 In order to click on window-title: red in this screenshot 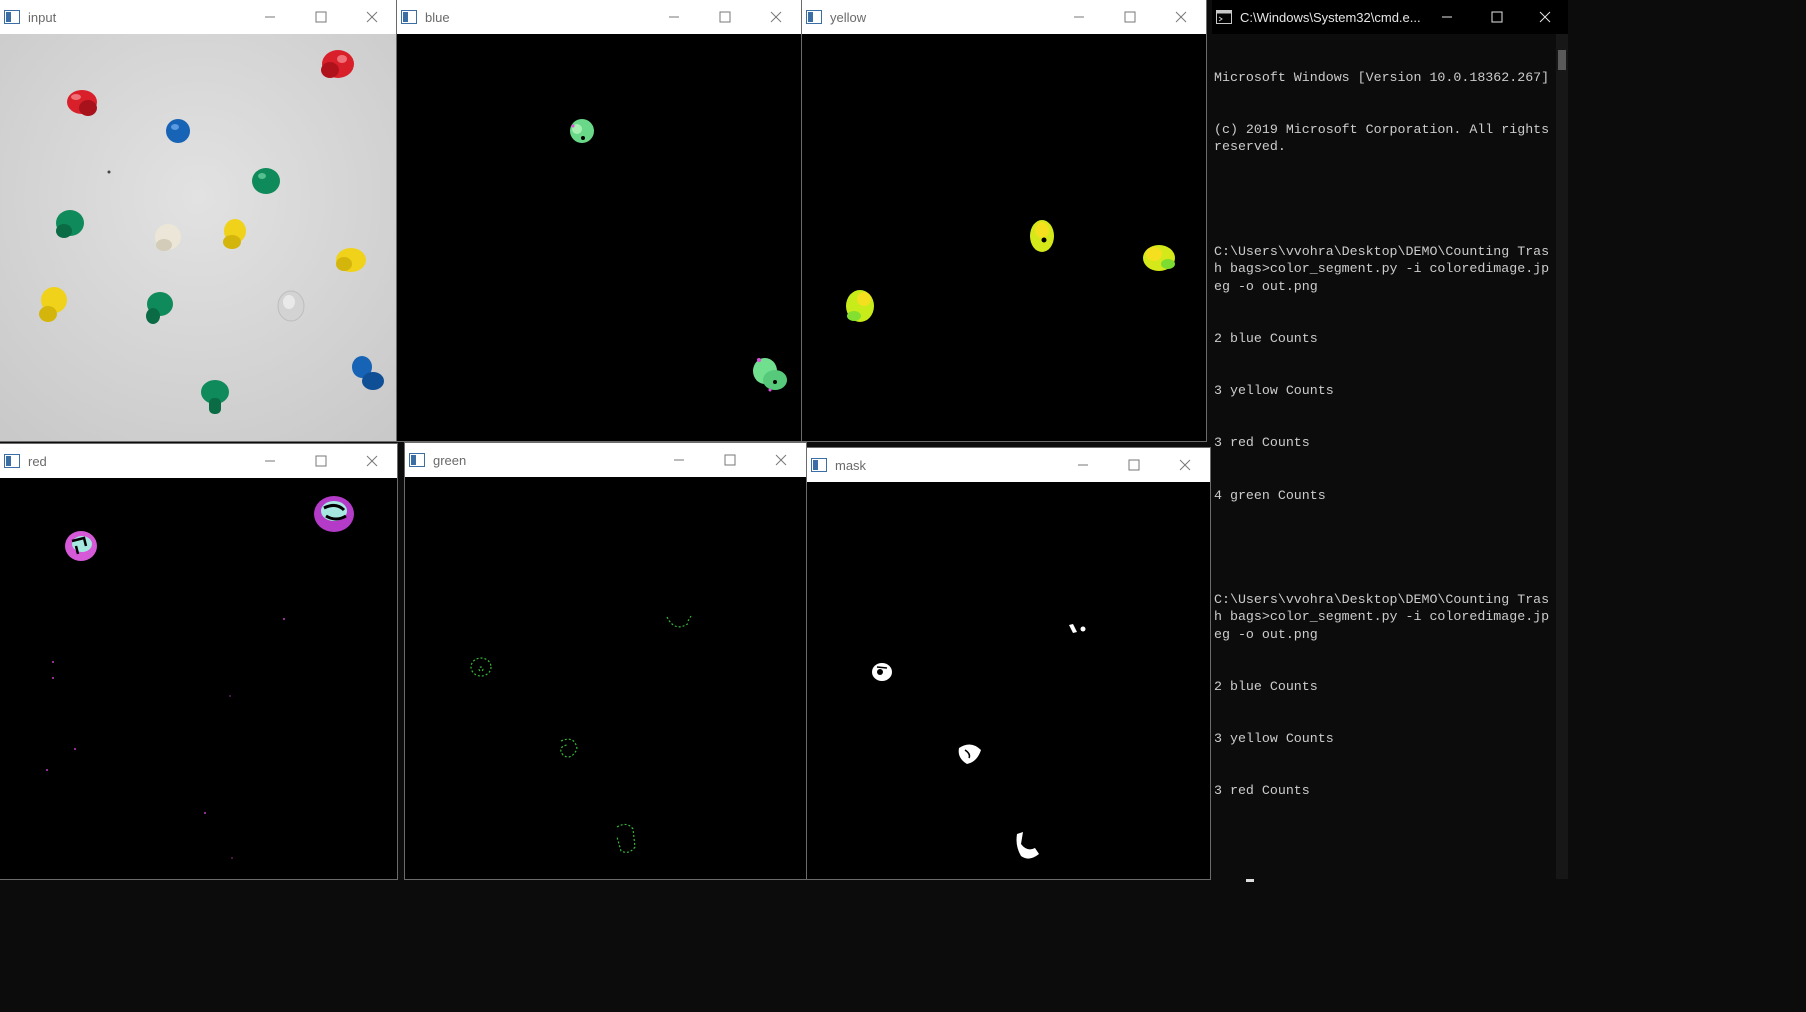, I will do `click(37, 461)`.